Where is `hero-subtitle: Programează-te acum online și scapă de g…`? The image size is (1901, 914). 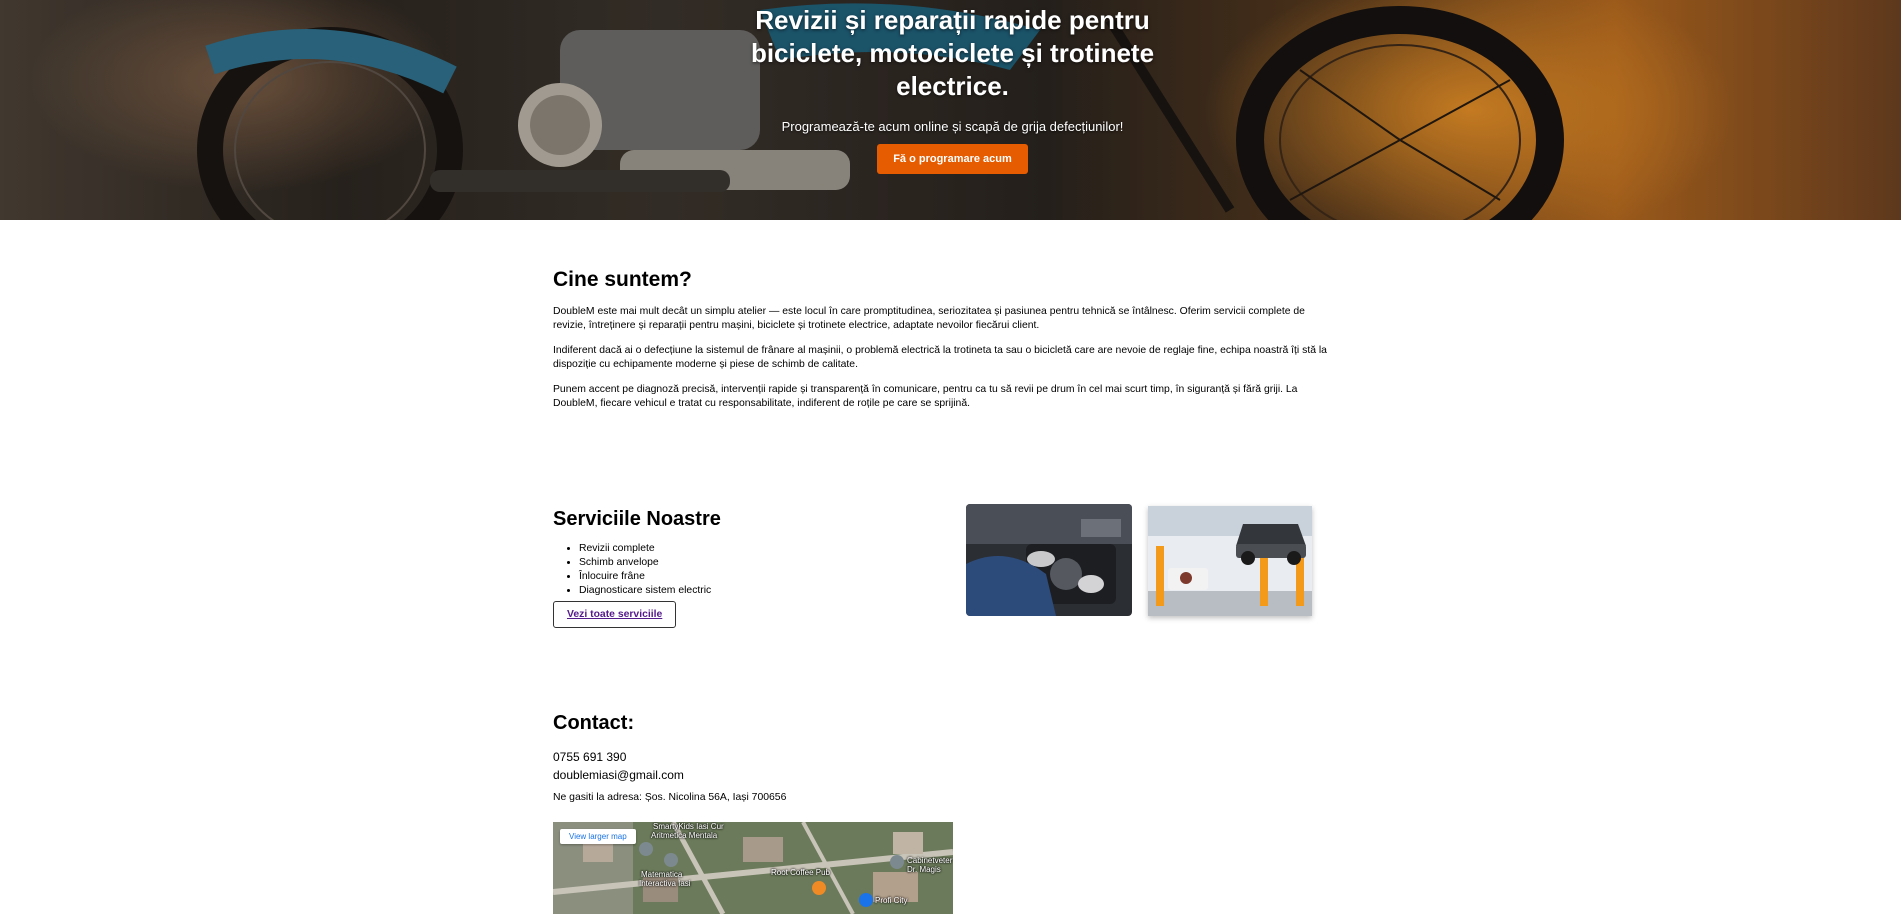
hero-subtitle: Programează-te acum online și scapă de g… is located at coordinates (952, 126).